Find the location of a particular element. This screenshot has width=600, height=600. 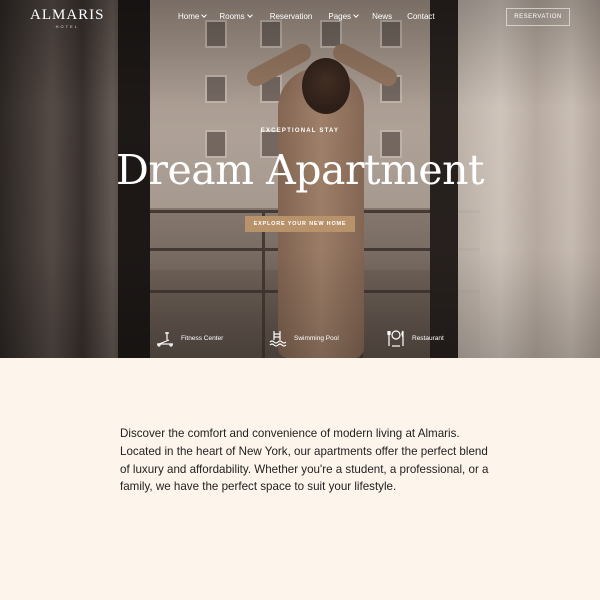

site-logo: ALMARIS HOTEL is located at coordinates (67, 18).